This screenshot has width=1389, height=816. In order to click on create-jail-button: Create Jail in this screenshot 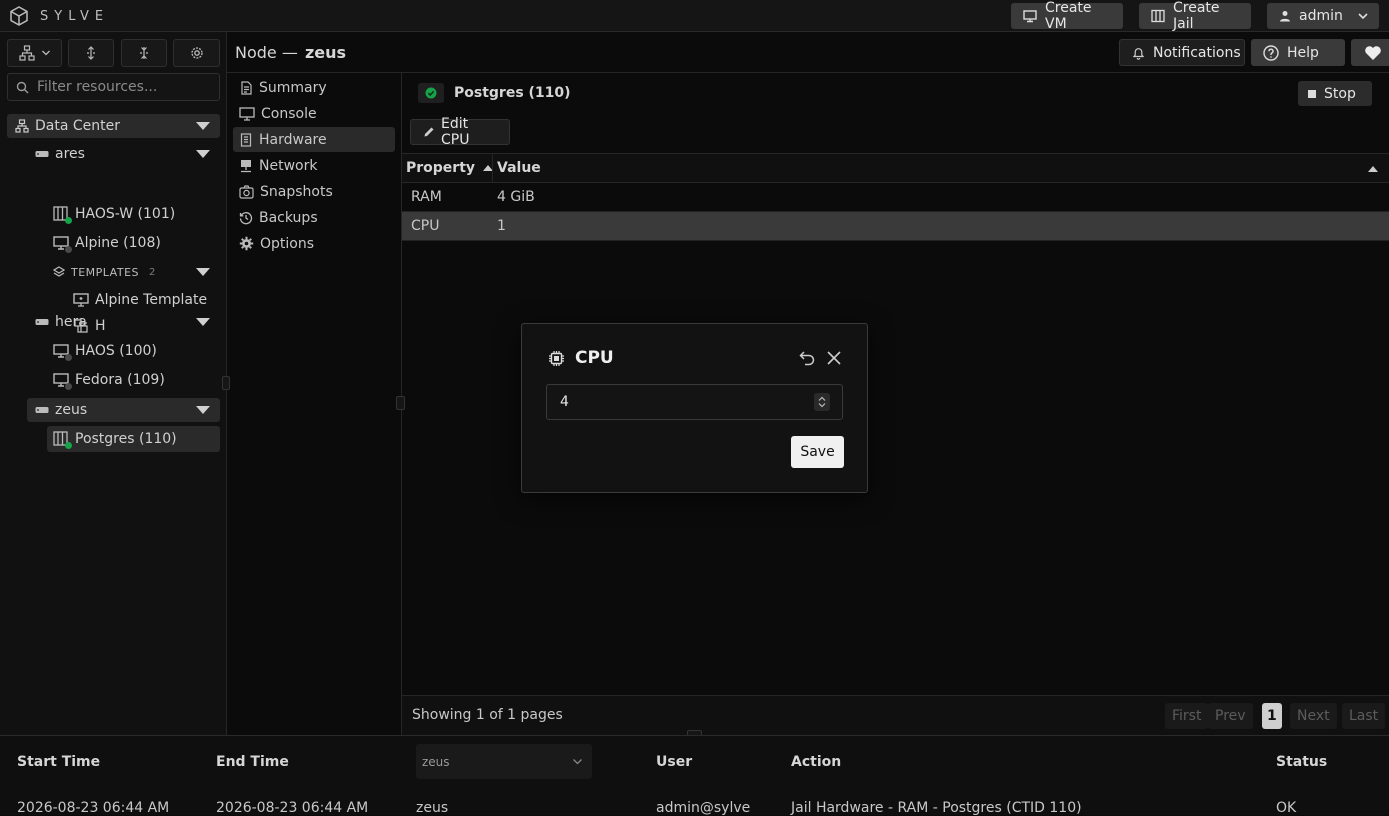, I will do `click(1195, 16)`.